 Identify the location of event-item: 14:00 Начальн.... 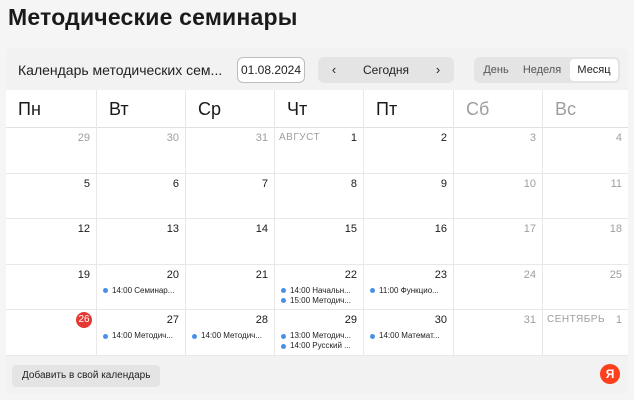
(320, 290).